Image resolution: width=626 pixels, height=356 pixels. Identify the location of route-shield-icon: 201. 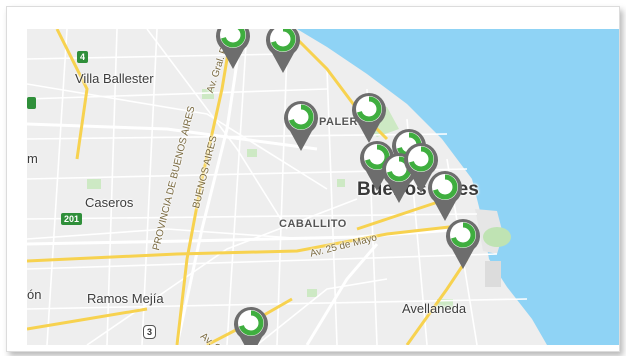
(72, 219).